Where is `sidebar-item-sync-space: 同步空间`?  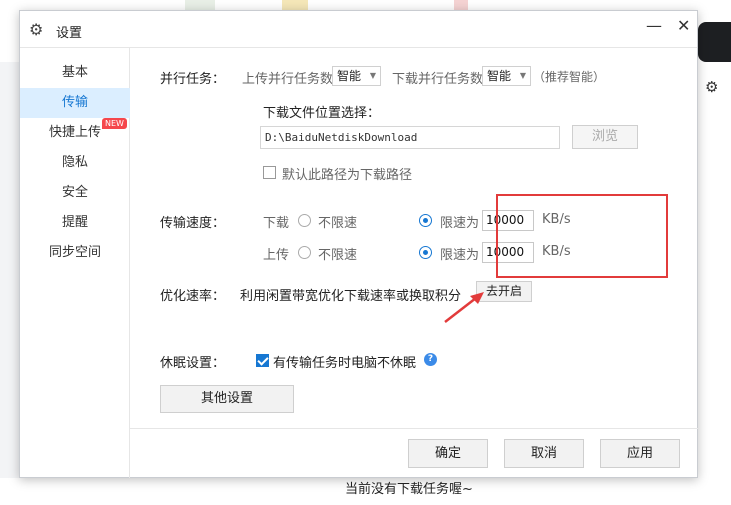 sidebar-item-sync-space: 同步空间 is located at coordinates (75, 253).